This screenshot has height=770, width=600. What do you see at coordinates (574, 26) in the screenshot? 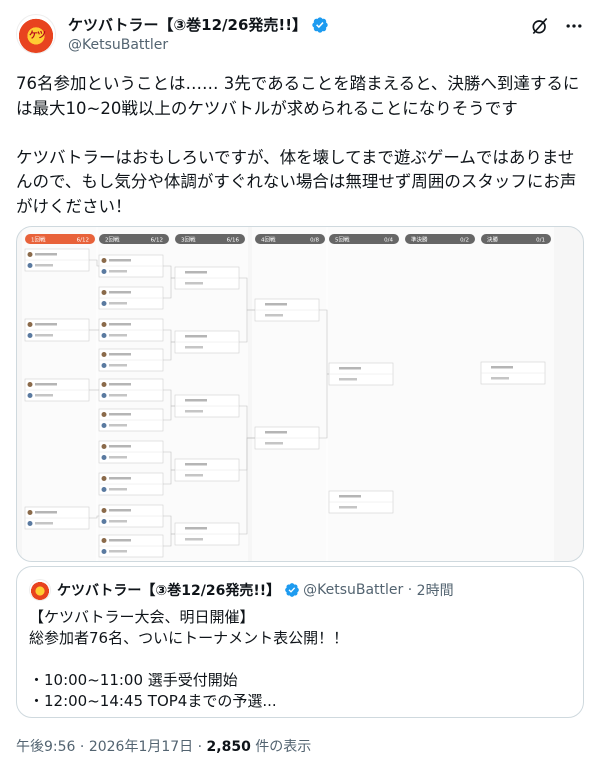
I see `more-options-icon` at bounding box center [574, 26].